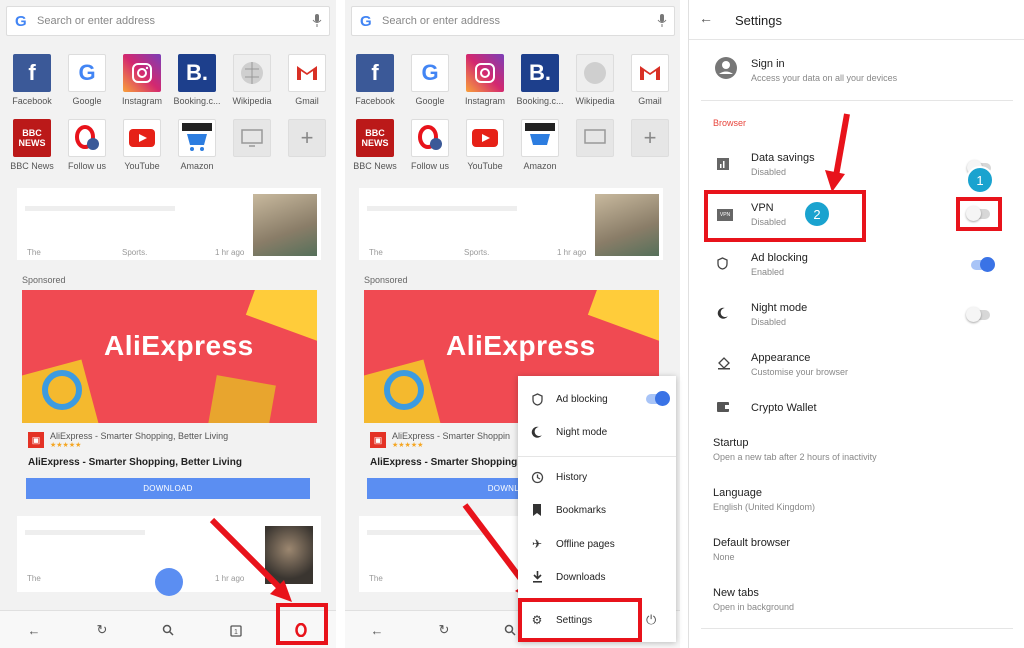 Image resolution: width=1024 pixels, height=648 pixels. I want to click on floating-action-dot, so click(169, 582).